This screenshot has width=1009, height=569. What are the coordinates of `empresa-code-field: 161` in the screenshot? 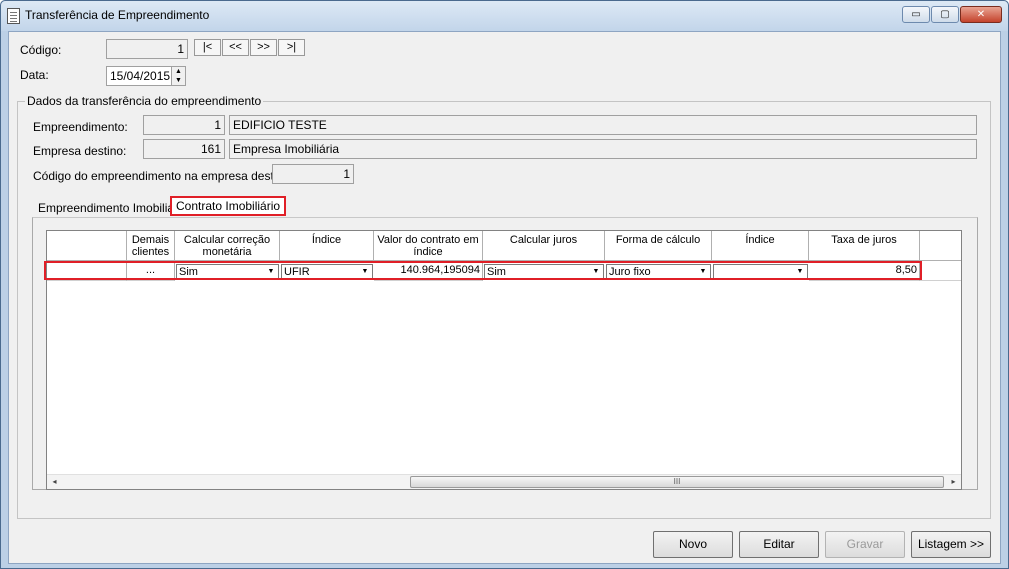 It's located at (184, 149).